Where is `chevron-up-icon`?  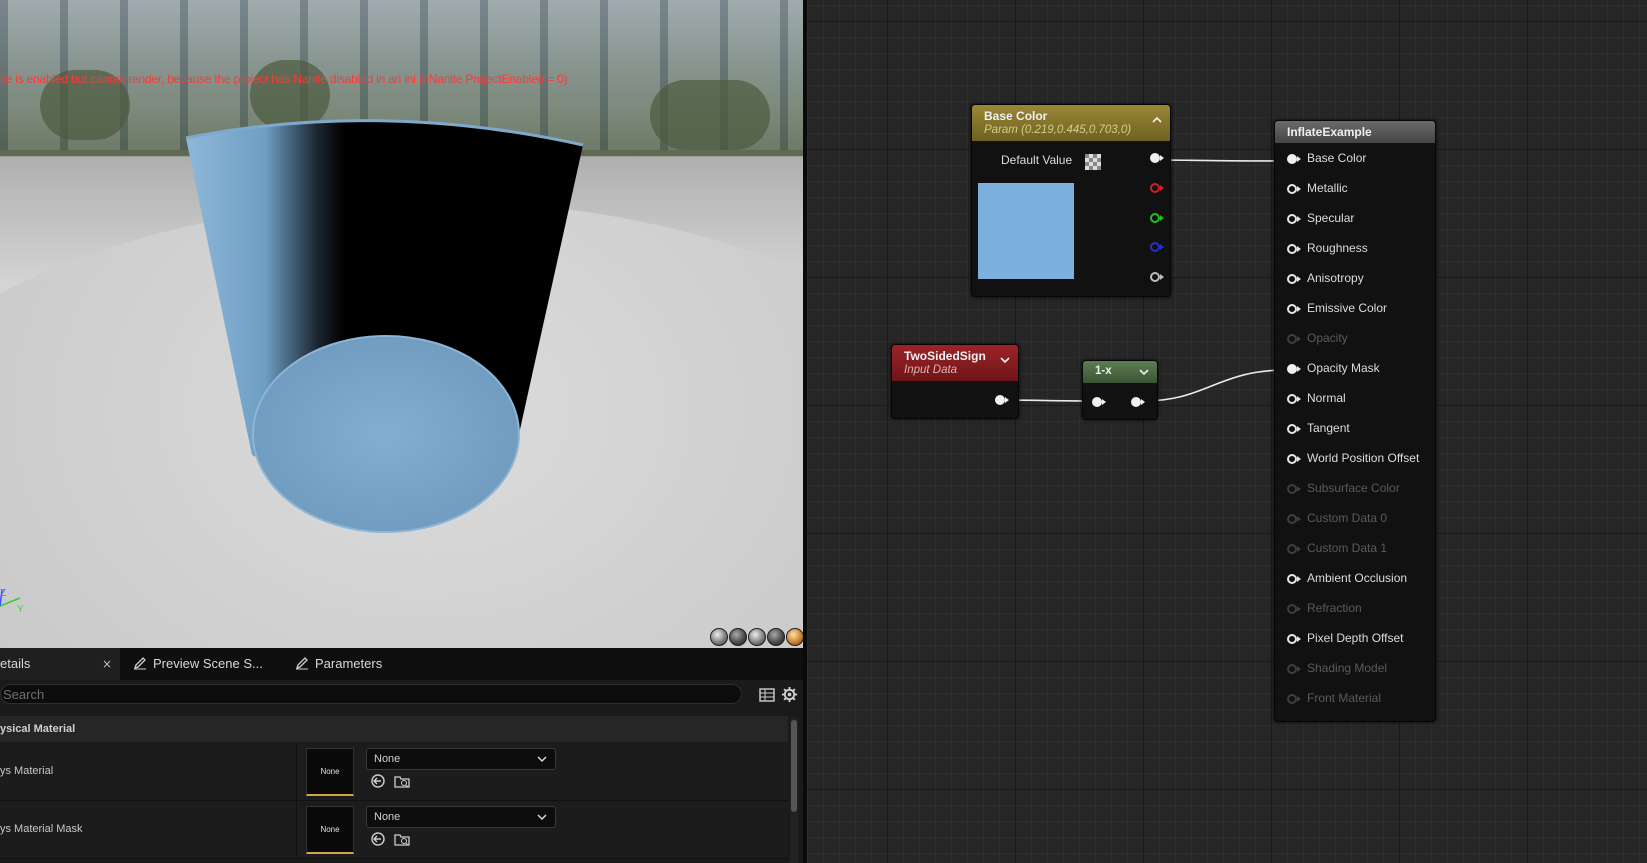
chevron-up-icon is located at coordinates (1157, 120).